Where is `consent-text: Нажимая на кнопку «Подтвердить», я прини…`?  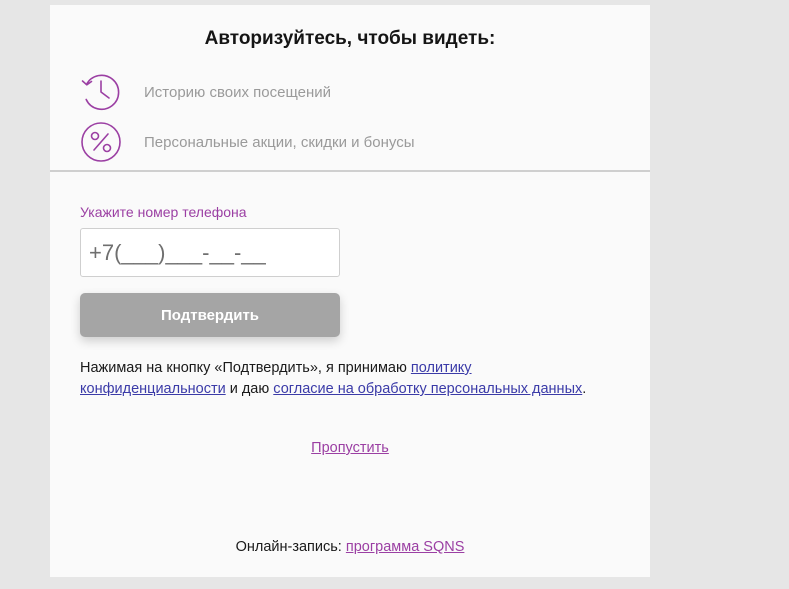
consent-text: Нажимая на кнопку «Подтвердить», я прини… is located at coordinates (340, 379).